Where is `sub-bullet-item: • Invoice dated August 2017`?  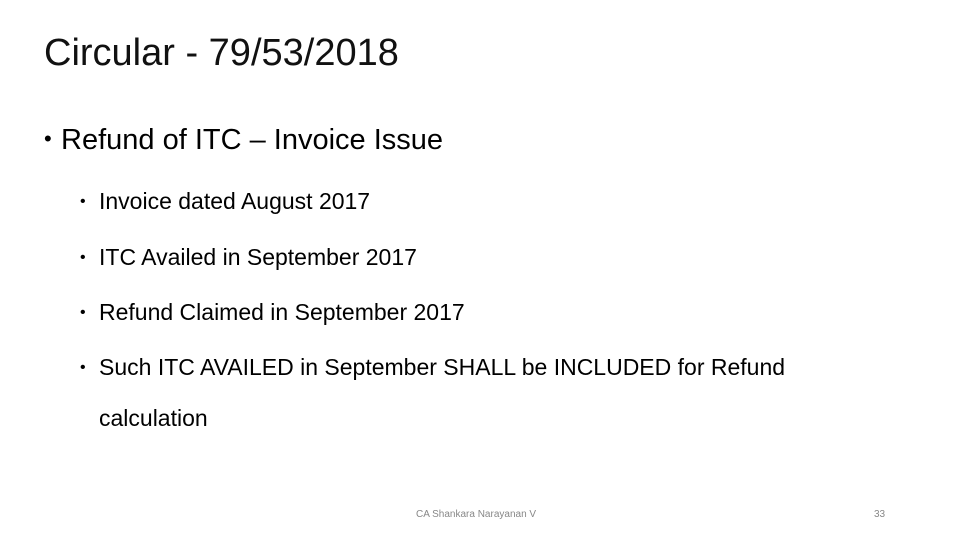
sub-bullet-item: • Invoice dated August 2017 is located at coordinates (225, 201).